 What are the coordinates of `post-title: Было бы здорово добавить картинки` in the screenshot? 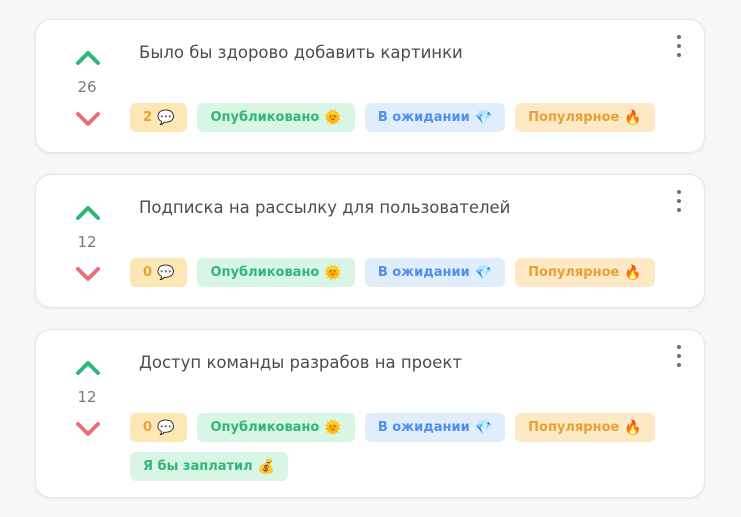 It's located at (391, 52).